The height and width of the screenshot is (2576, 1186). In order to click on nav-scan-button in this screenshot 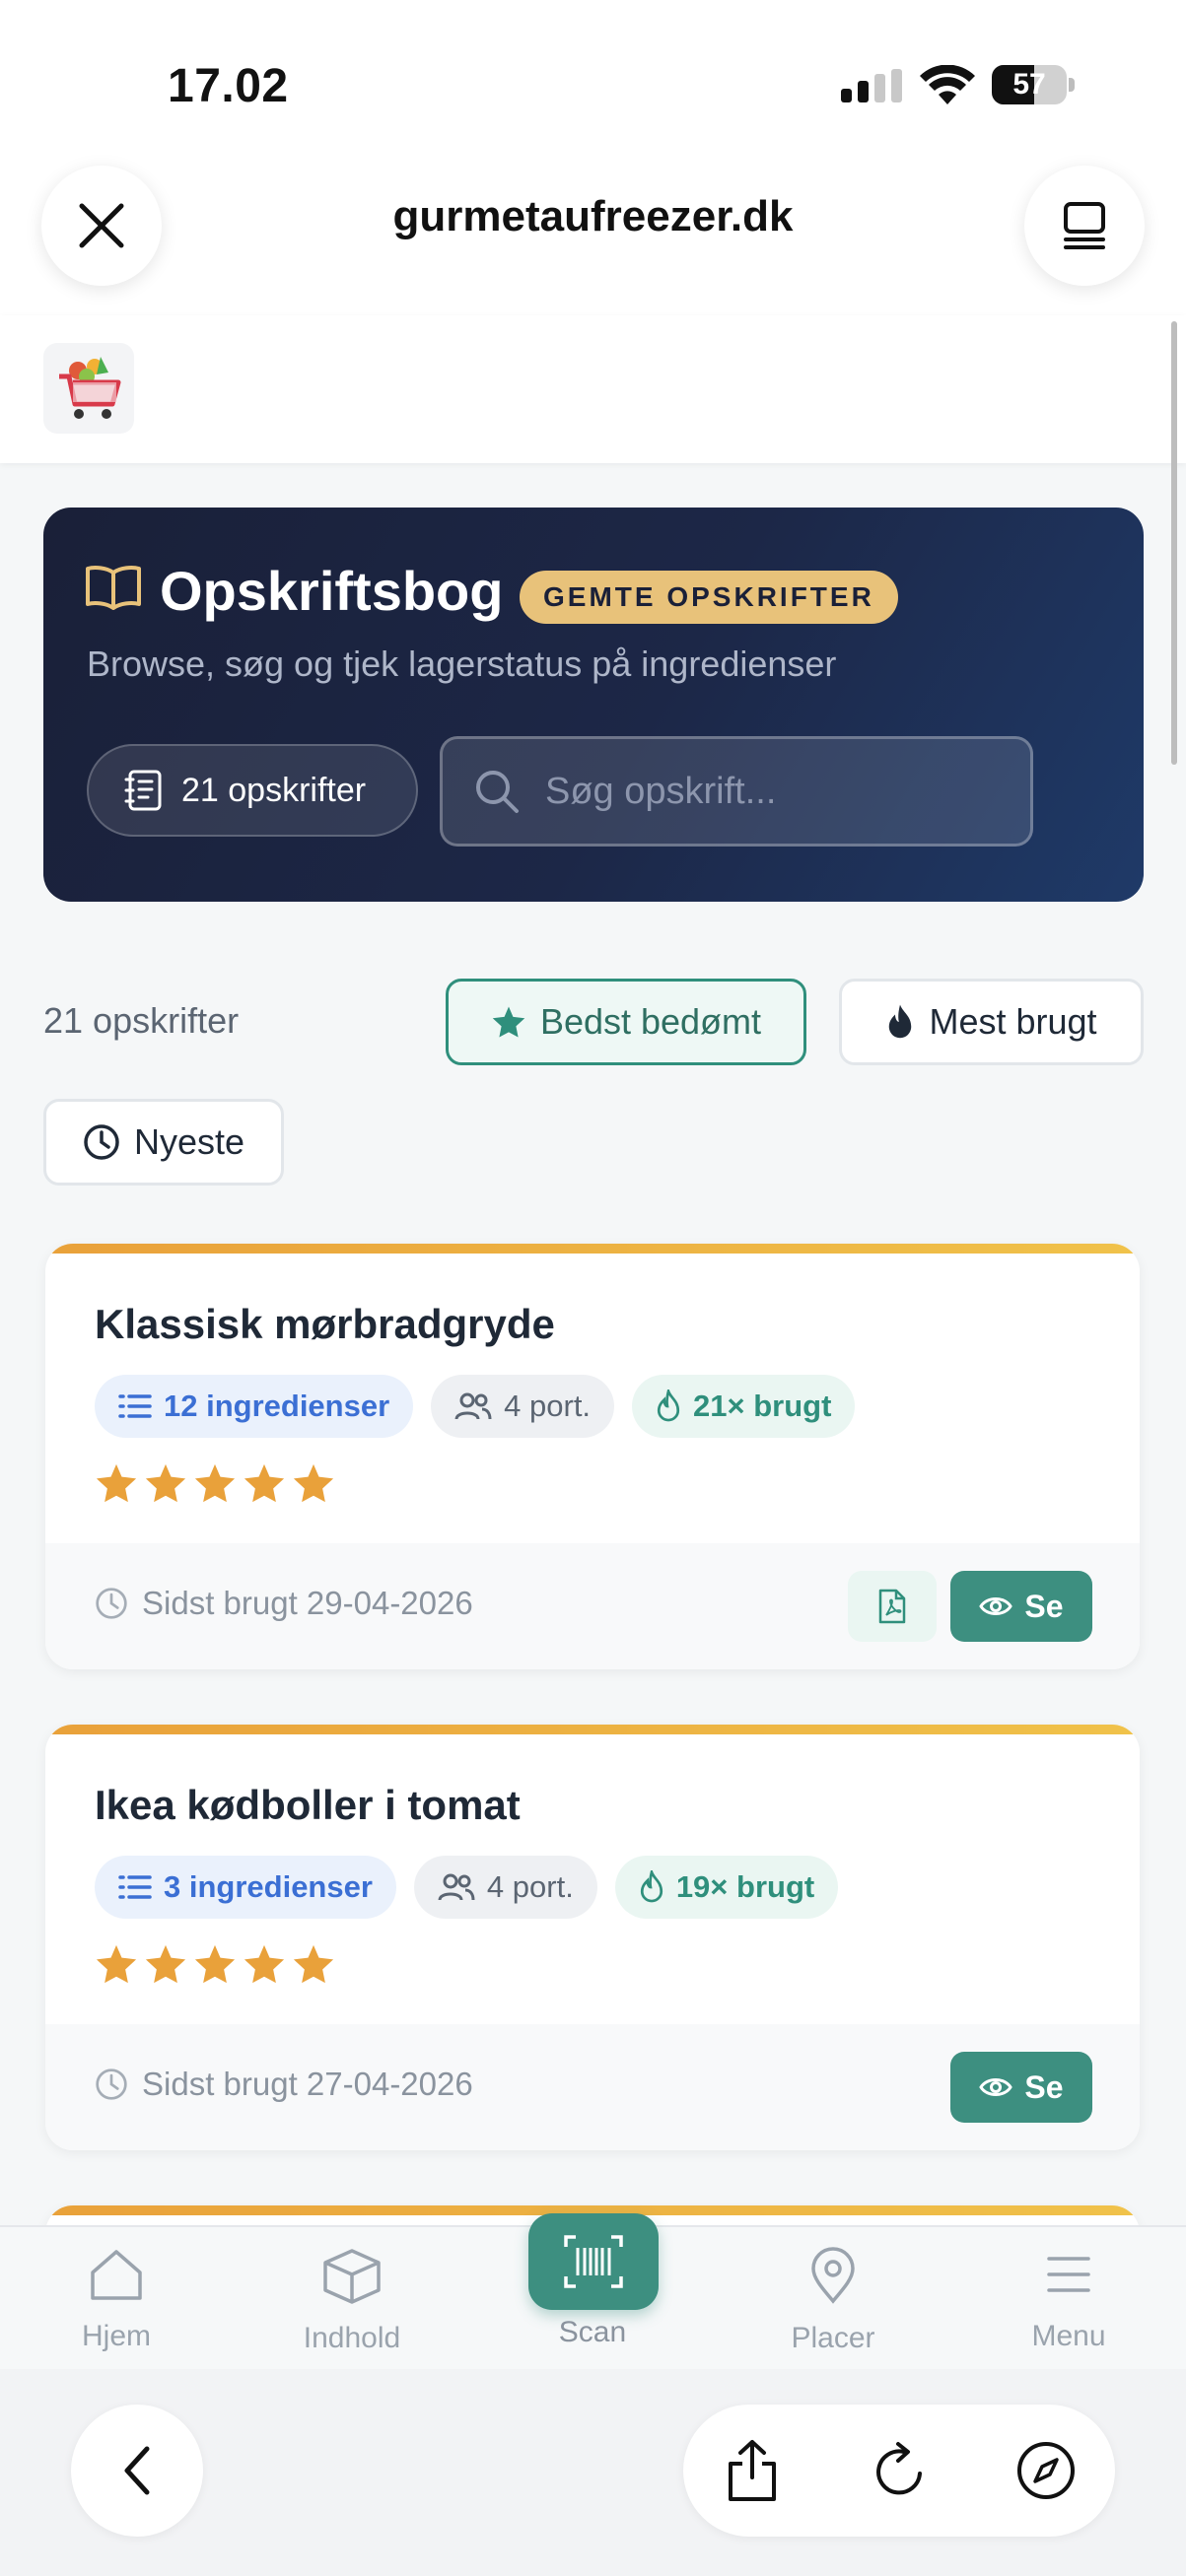, I will do `click(593, 2261)`.